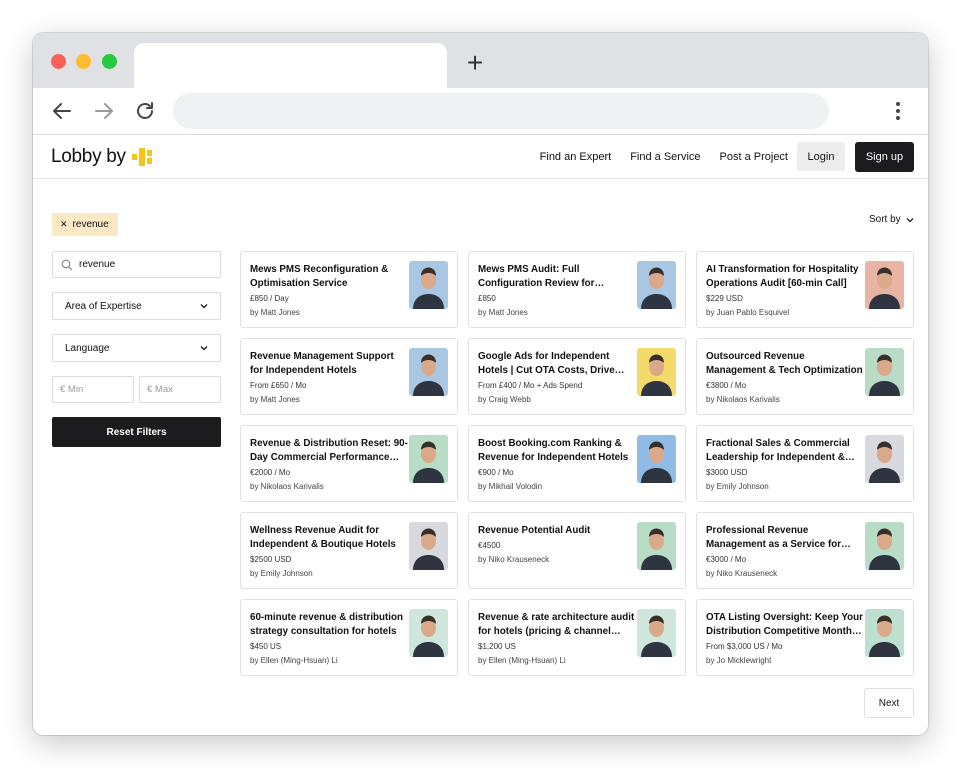  I want to click on area-of-expertise-label: Area of Expertise, so click(103, 306).